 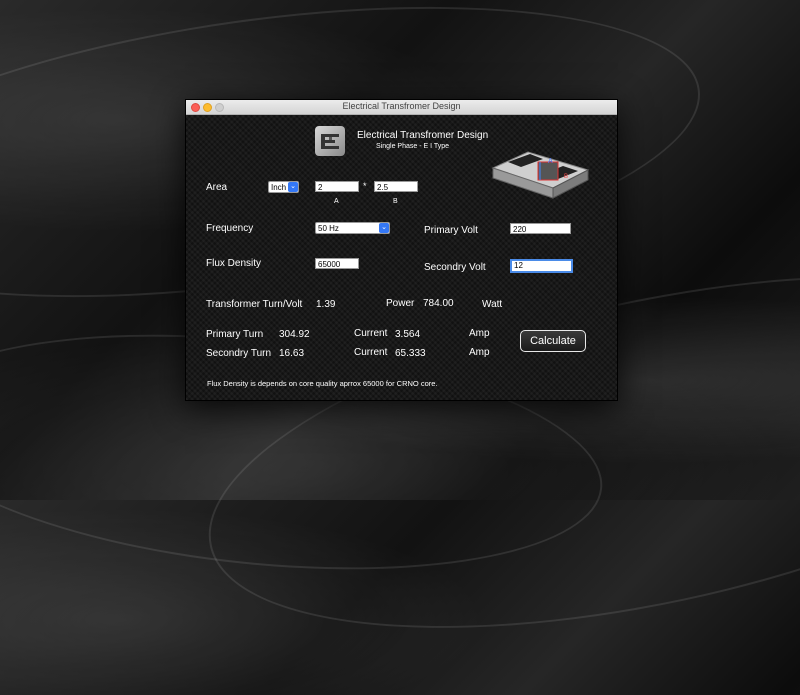 I want to click on area-times-sign: *, so click(x=365, y=186).